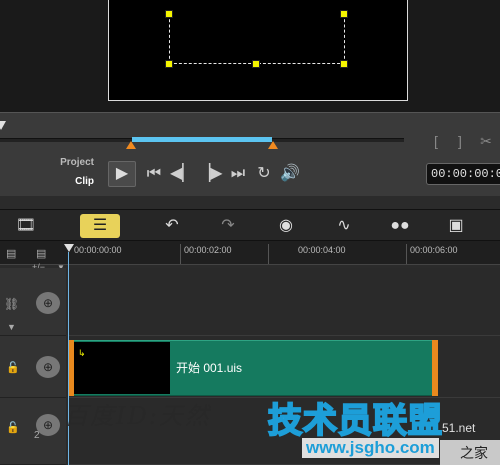 The height and width of the screenshot is (465, 500). I want to click on scrub-playhead, so click(3, 125).